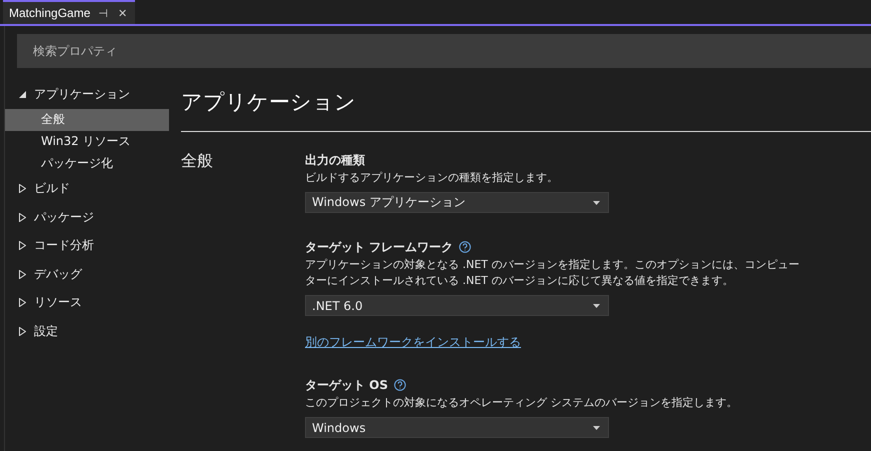 The width and height of the screenshot is (871, 451). I want to click on setting-description: ビルドするアプリケーションの種類を指定します。, so click(432, 178).